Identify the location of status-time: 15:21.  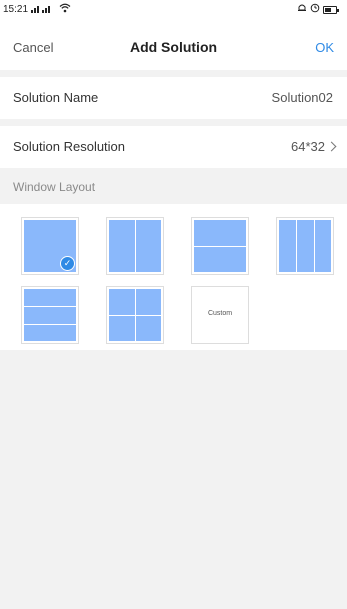
(16, 9).